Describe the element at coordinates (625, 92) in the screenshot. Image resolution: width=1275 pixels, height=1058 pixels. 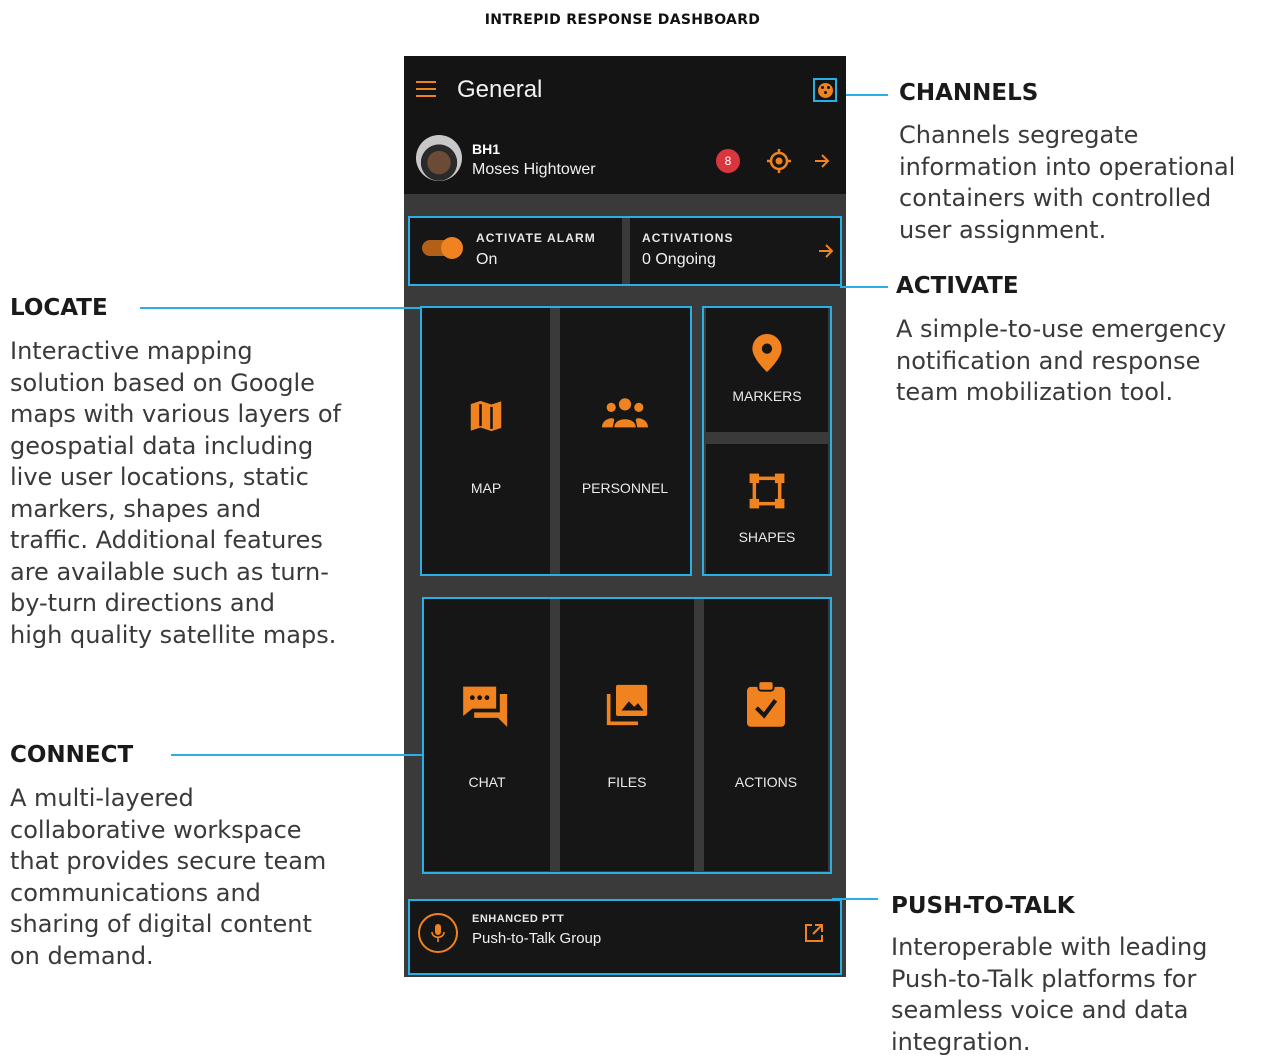
I see `app-bar: General` at that location.